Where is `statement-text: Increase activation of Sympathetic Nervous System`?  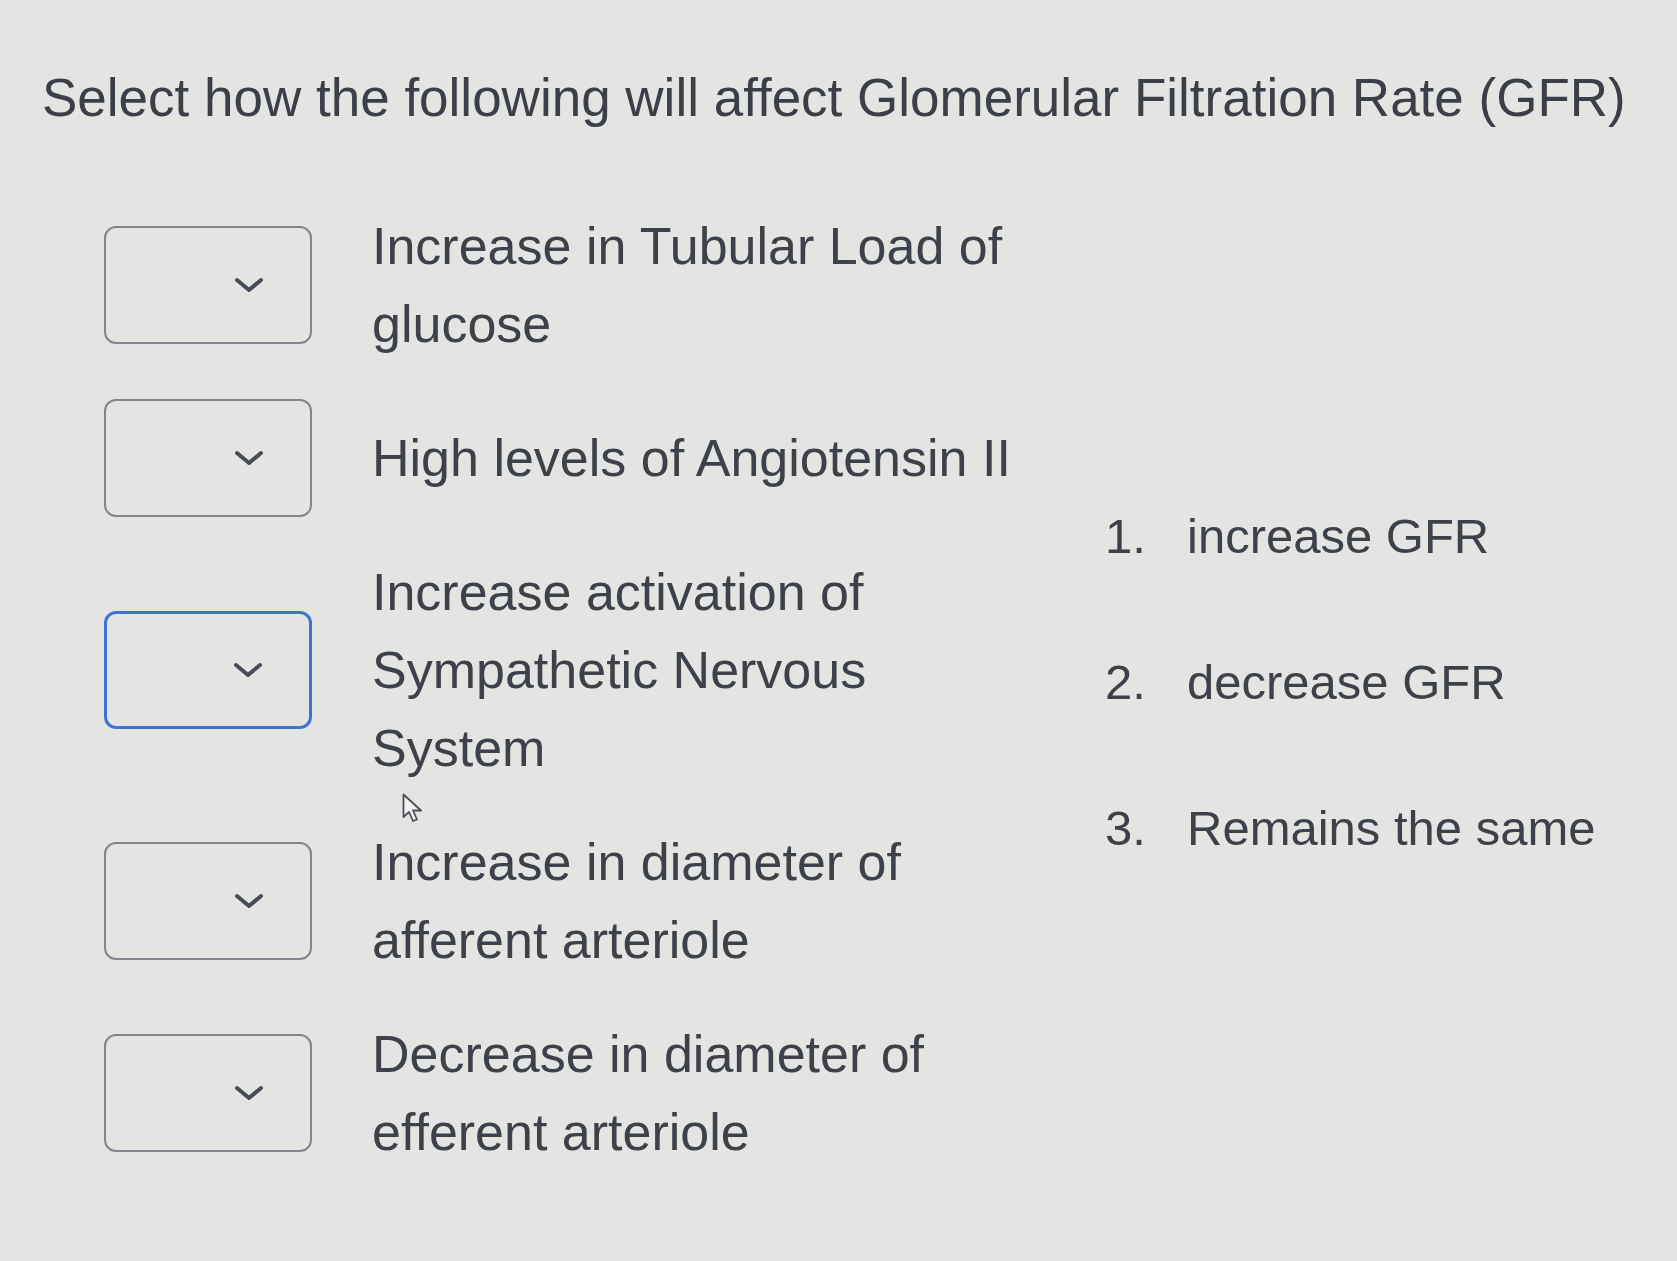 statement-text: Increase activation of Sympathetic Nervous System is located at coordinates (620, 670).